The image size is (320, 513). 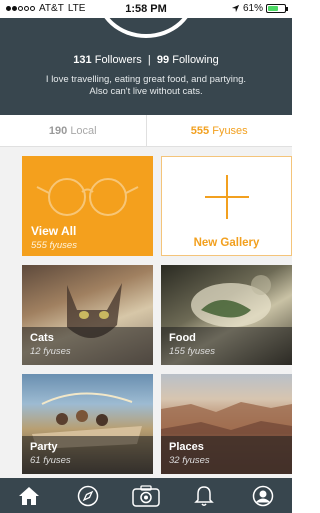 I want to click on notifications-button, so click(x=204, y=495).